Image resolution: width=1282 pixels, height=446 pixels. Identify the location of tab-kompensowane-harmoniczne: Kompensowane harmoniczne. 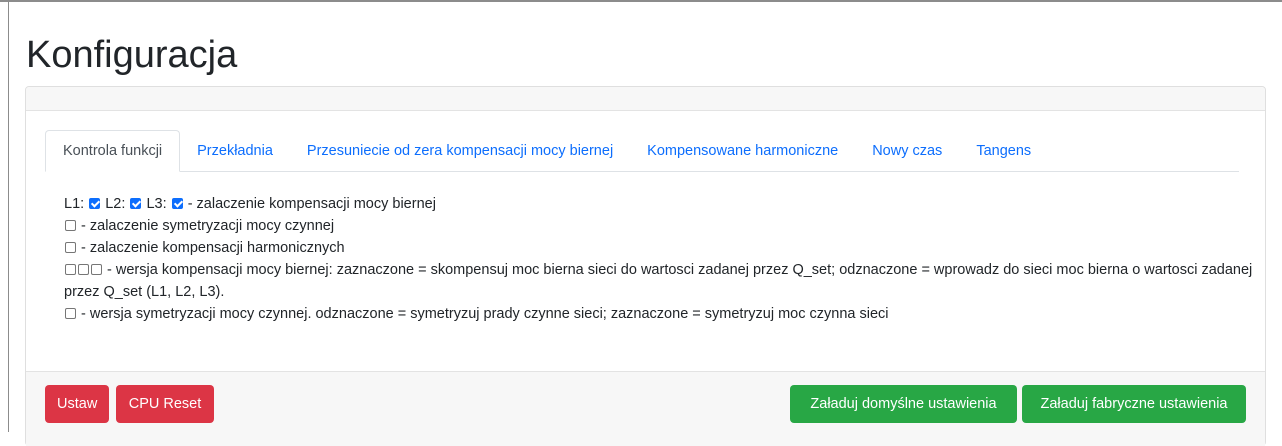
(742, 151).